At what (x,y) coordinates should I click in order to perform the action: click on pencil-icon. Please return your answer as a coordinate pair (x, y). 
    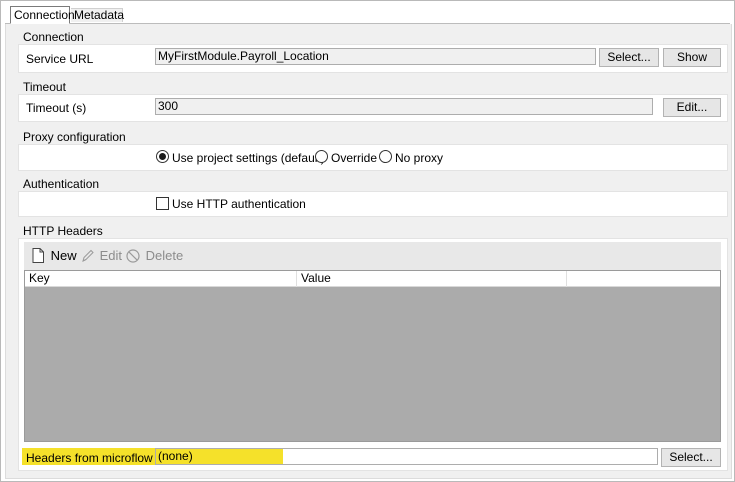
    Looking at the image, I should click on (88, 255).